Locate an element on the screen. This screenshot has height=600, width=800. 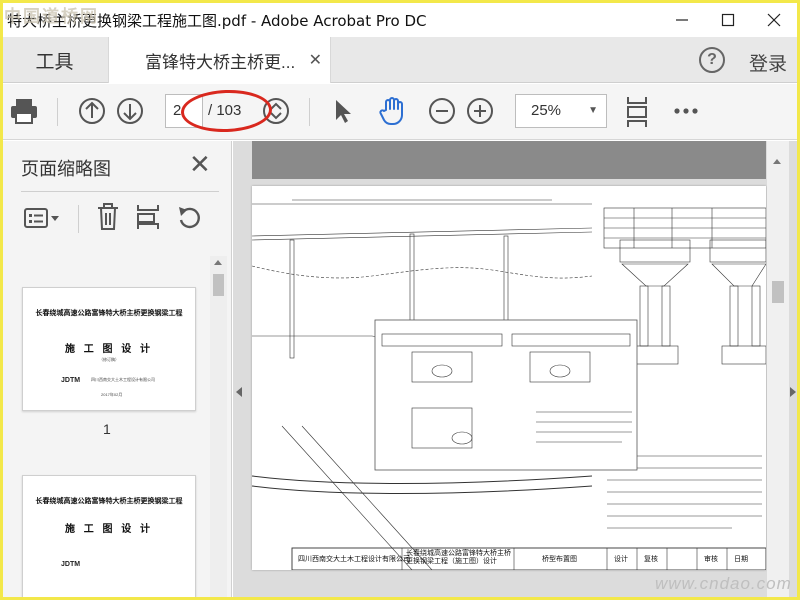
zoom-value: 25% is located at coordinates (546, 110).